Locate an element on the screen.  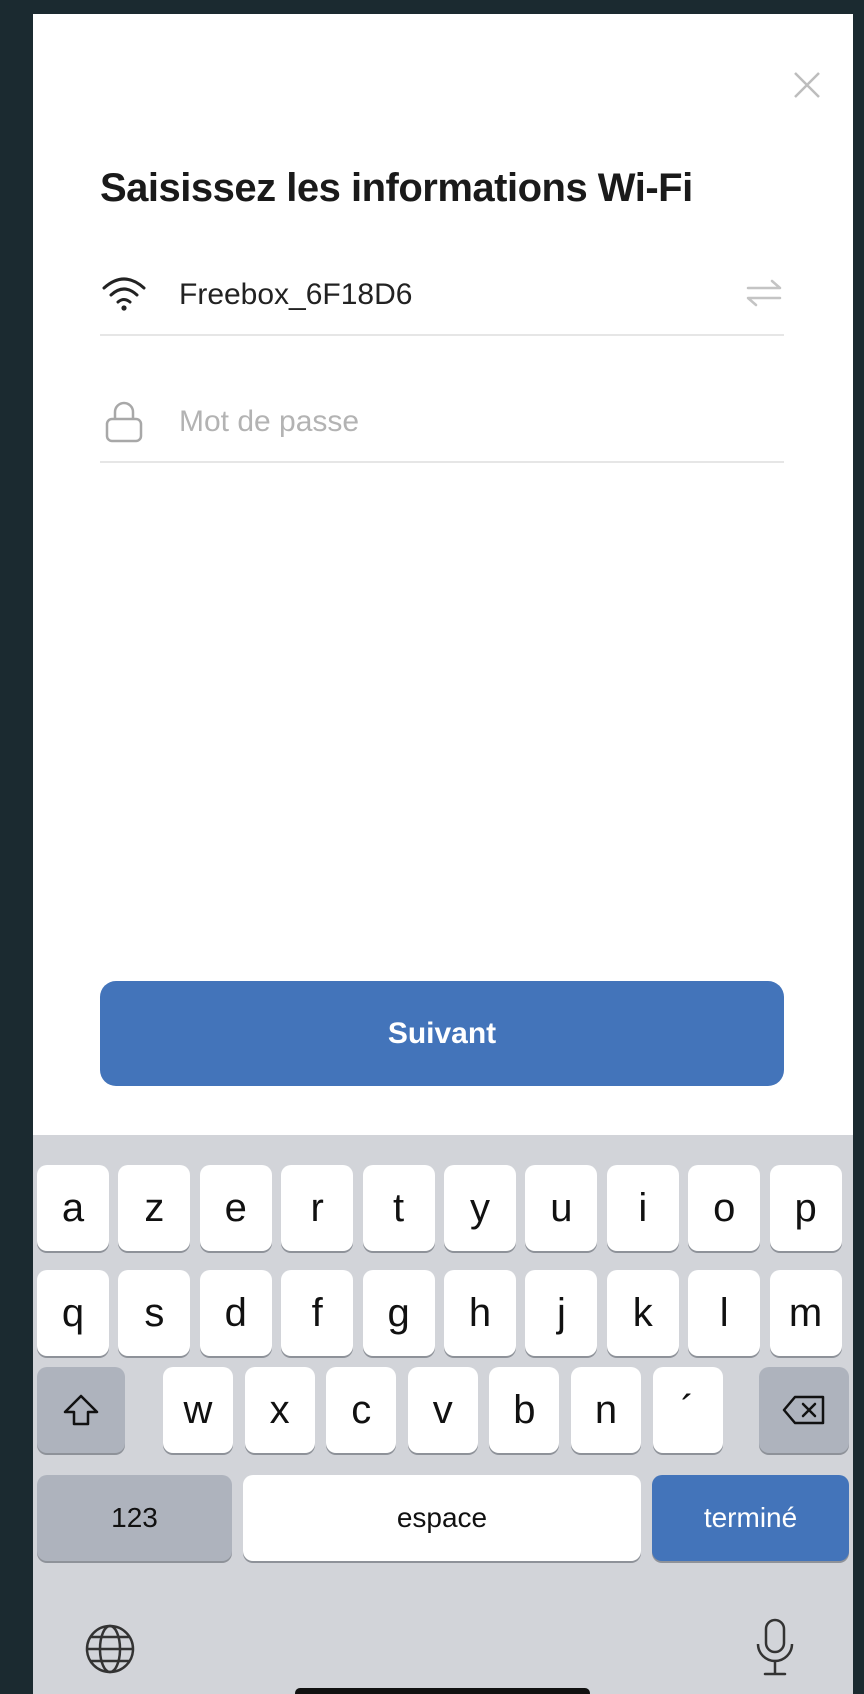
microphone-icon is located at coordinates (775, 1648).